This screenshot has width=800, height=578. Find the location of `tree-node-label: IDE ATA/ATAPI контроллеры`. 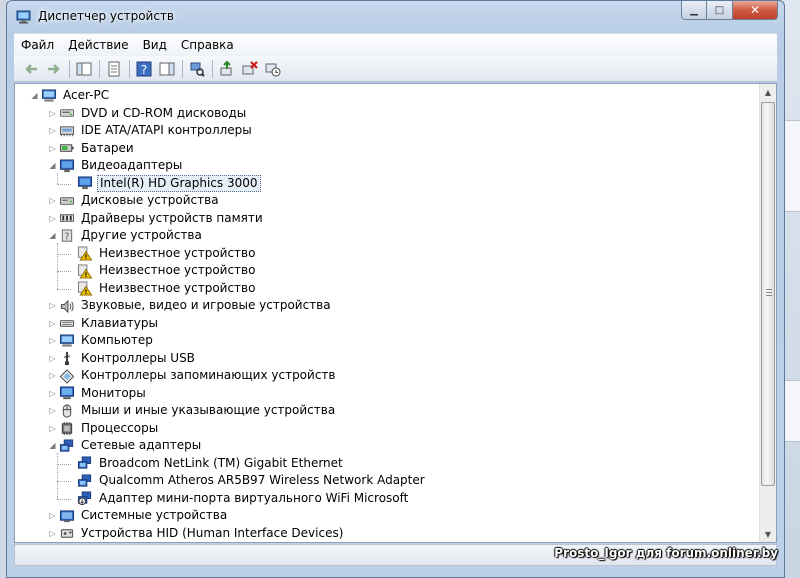

tree-node-label: IDE ATA/ATAPI контроллеры is located at coordinates (166, 130).